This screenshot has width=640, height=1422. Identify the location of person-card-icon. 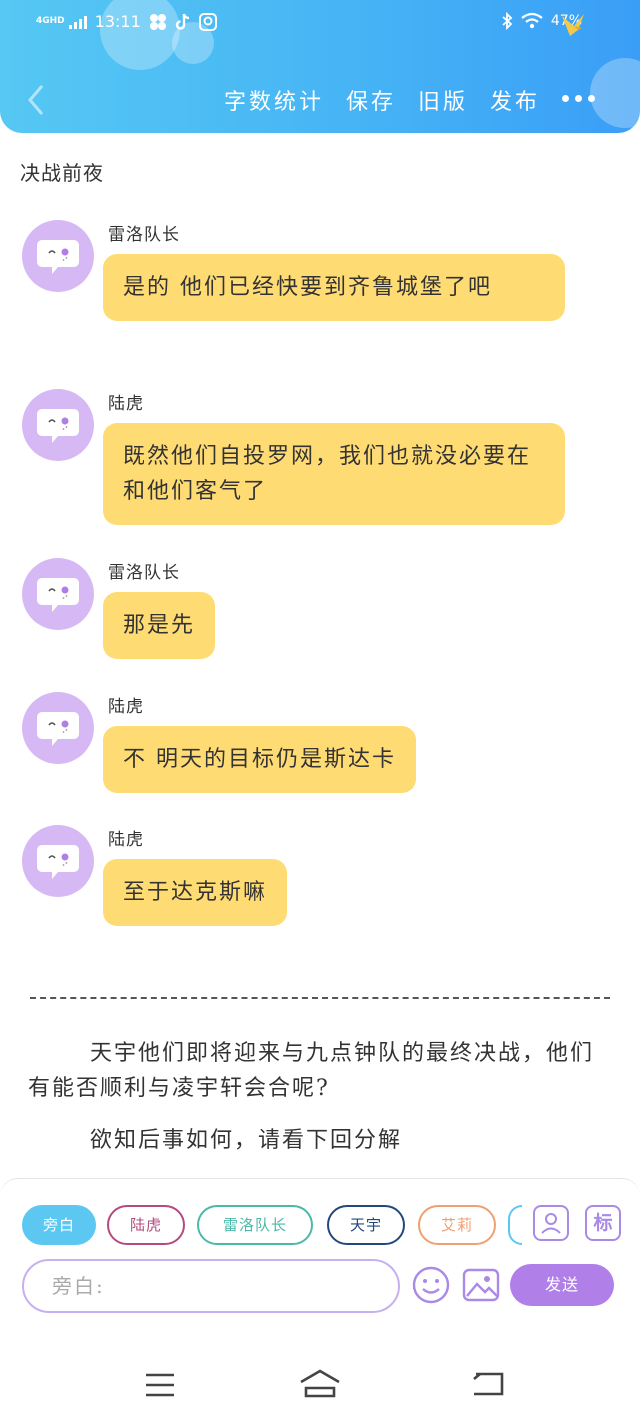
(551, 1223).